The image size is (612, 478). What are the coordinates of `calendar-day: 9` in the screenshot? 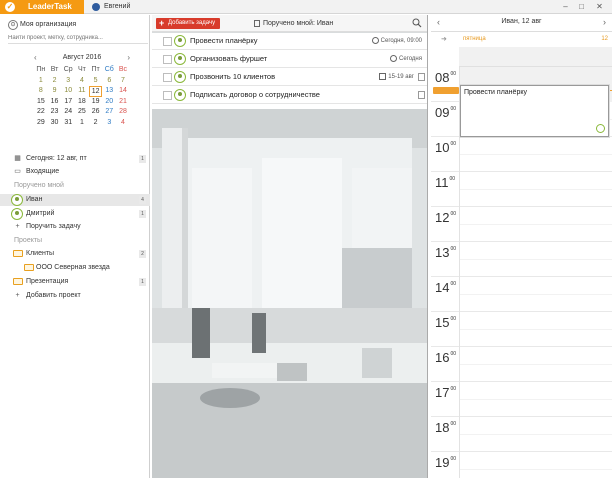 It's located at (55, 91).